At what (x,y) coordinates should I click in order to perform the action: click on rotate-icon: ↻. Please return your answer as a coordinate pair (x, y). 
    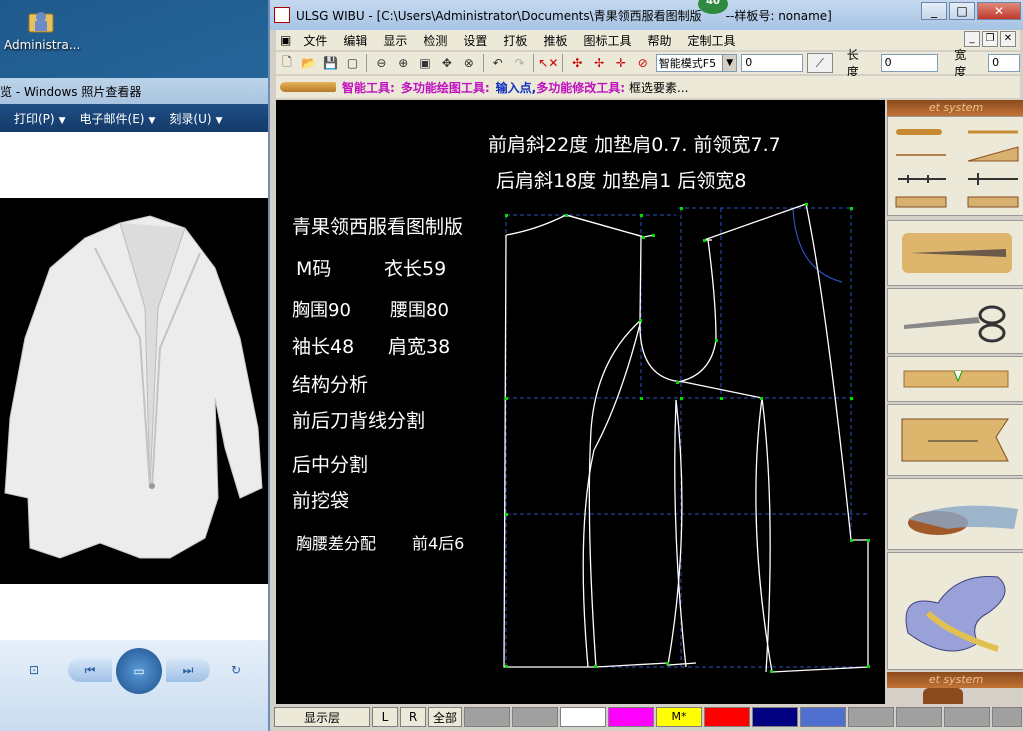
    Looking at the image, I should click on (236, 670).